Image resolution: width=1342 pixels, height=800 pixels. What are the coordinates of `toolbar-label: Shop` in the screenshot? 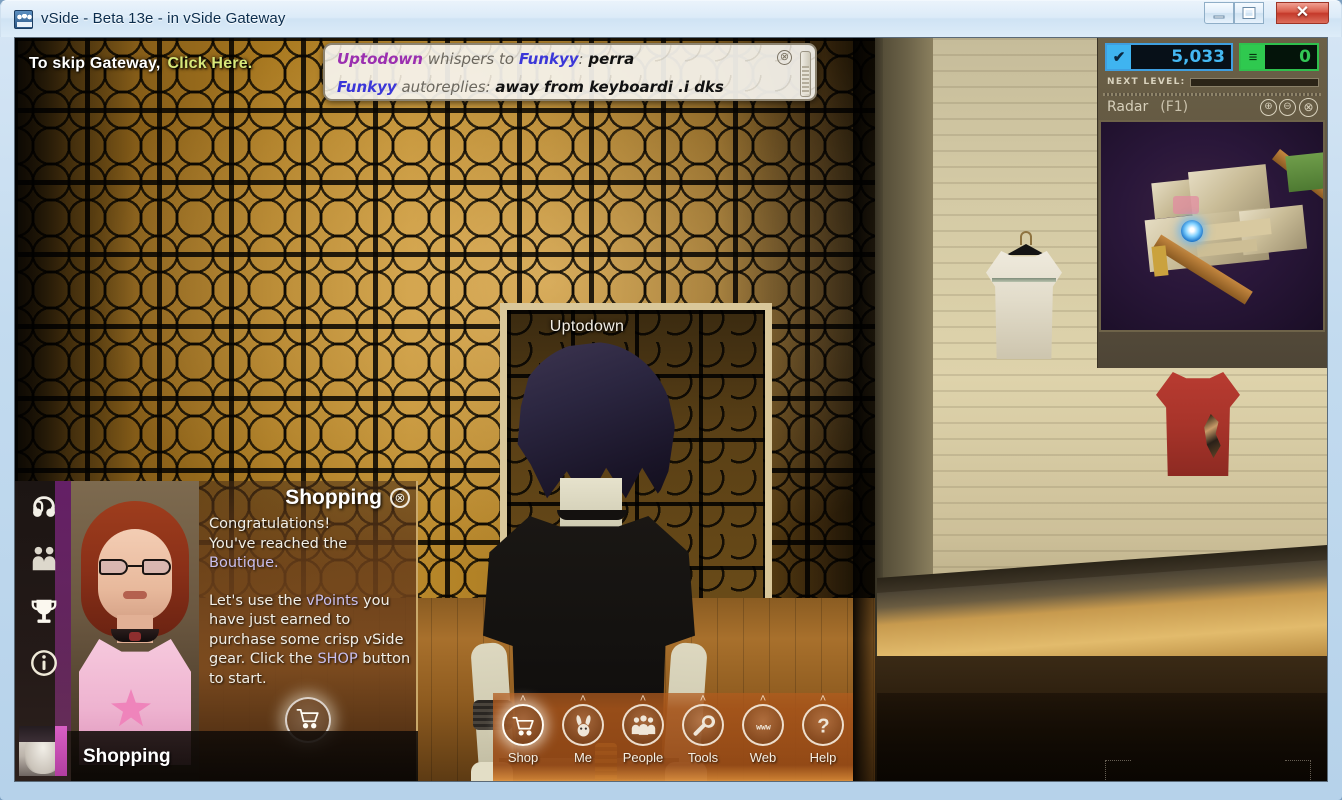 It's located at (523, 757).